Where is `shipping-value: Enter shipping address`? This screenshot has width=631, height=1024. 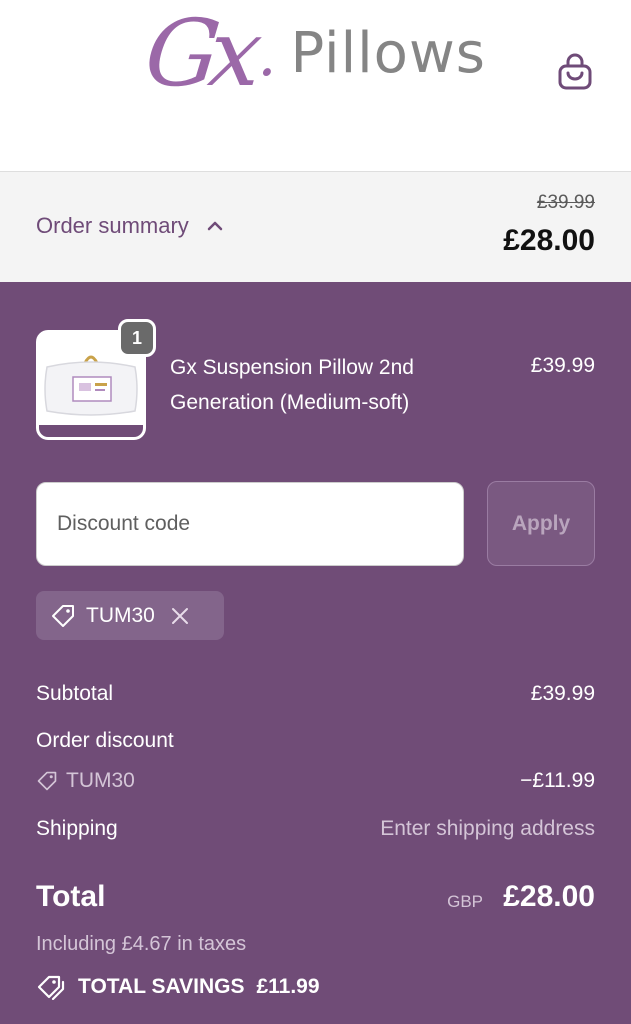 shipping-value: Enter shipping address is located at coordinates (487, 828).